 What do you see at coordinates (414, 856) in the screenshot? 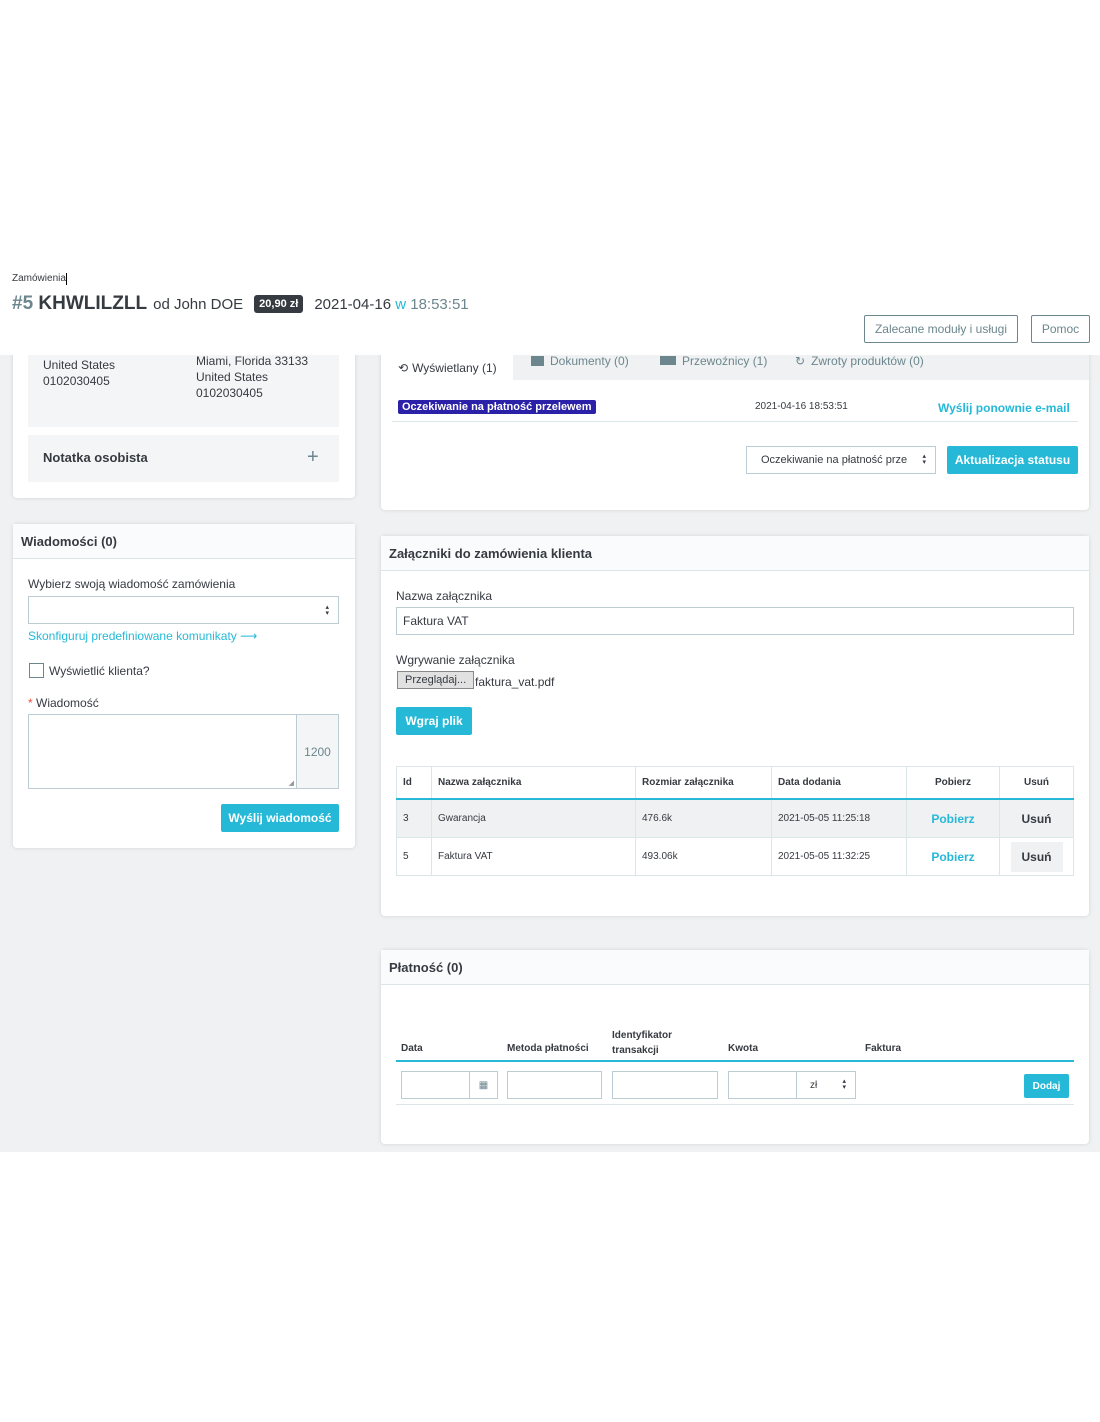
I see `cell-id: 5` at bounding box center [414, 856].